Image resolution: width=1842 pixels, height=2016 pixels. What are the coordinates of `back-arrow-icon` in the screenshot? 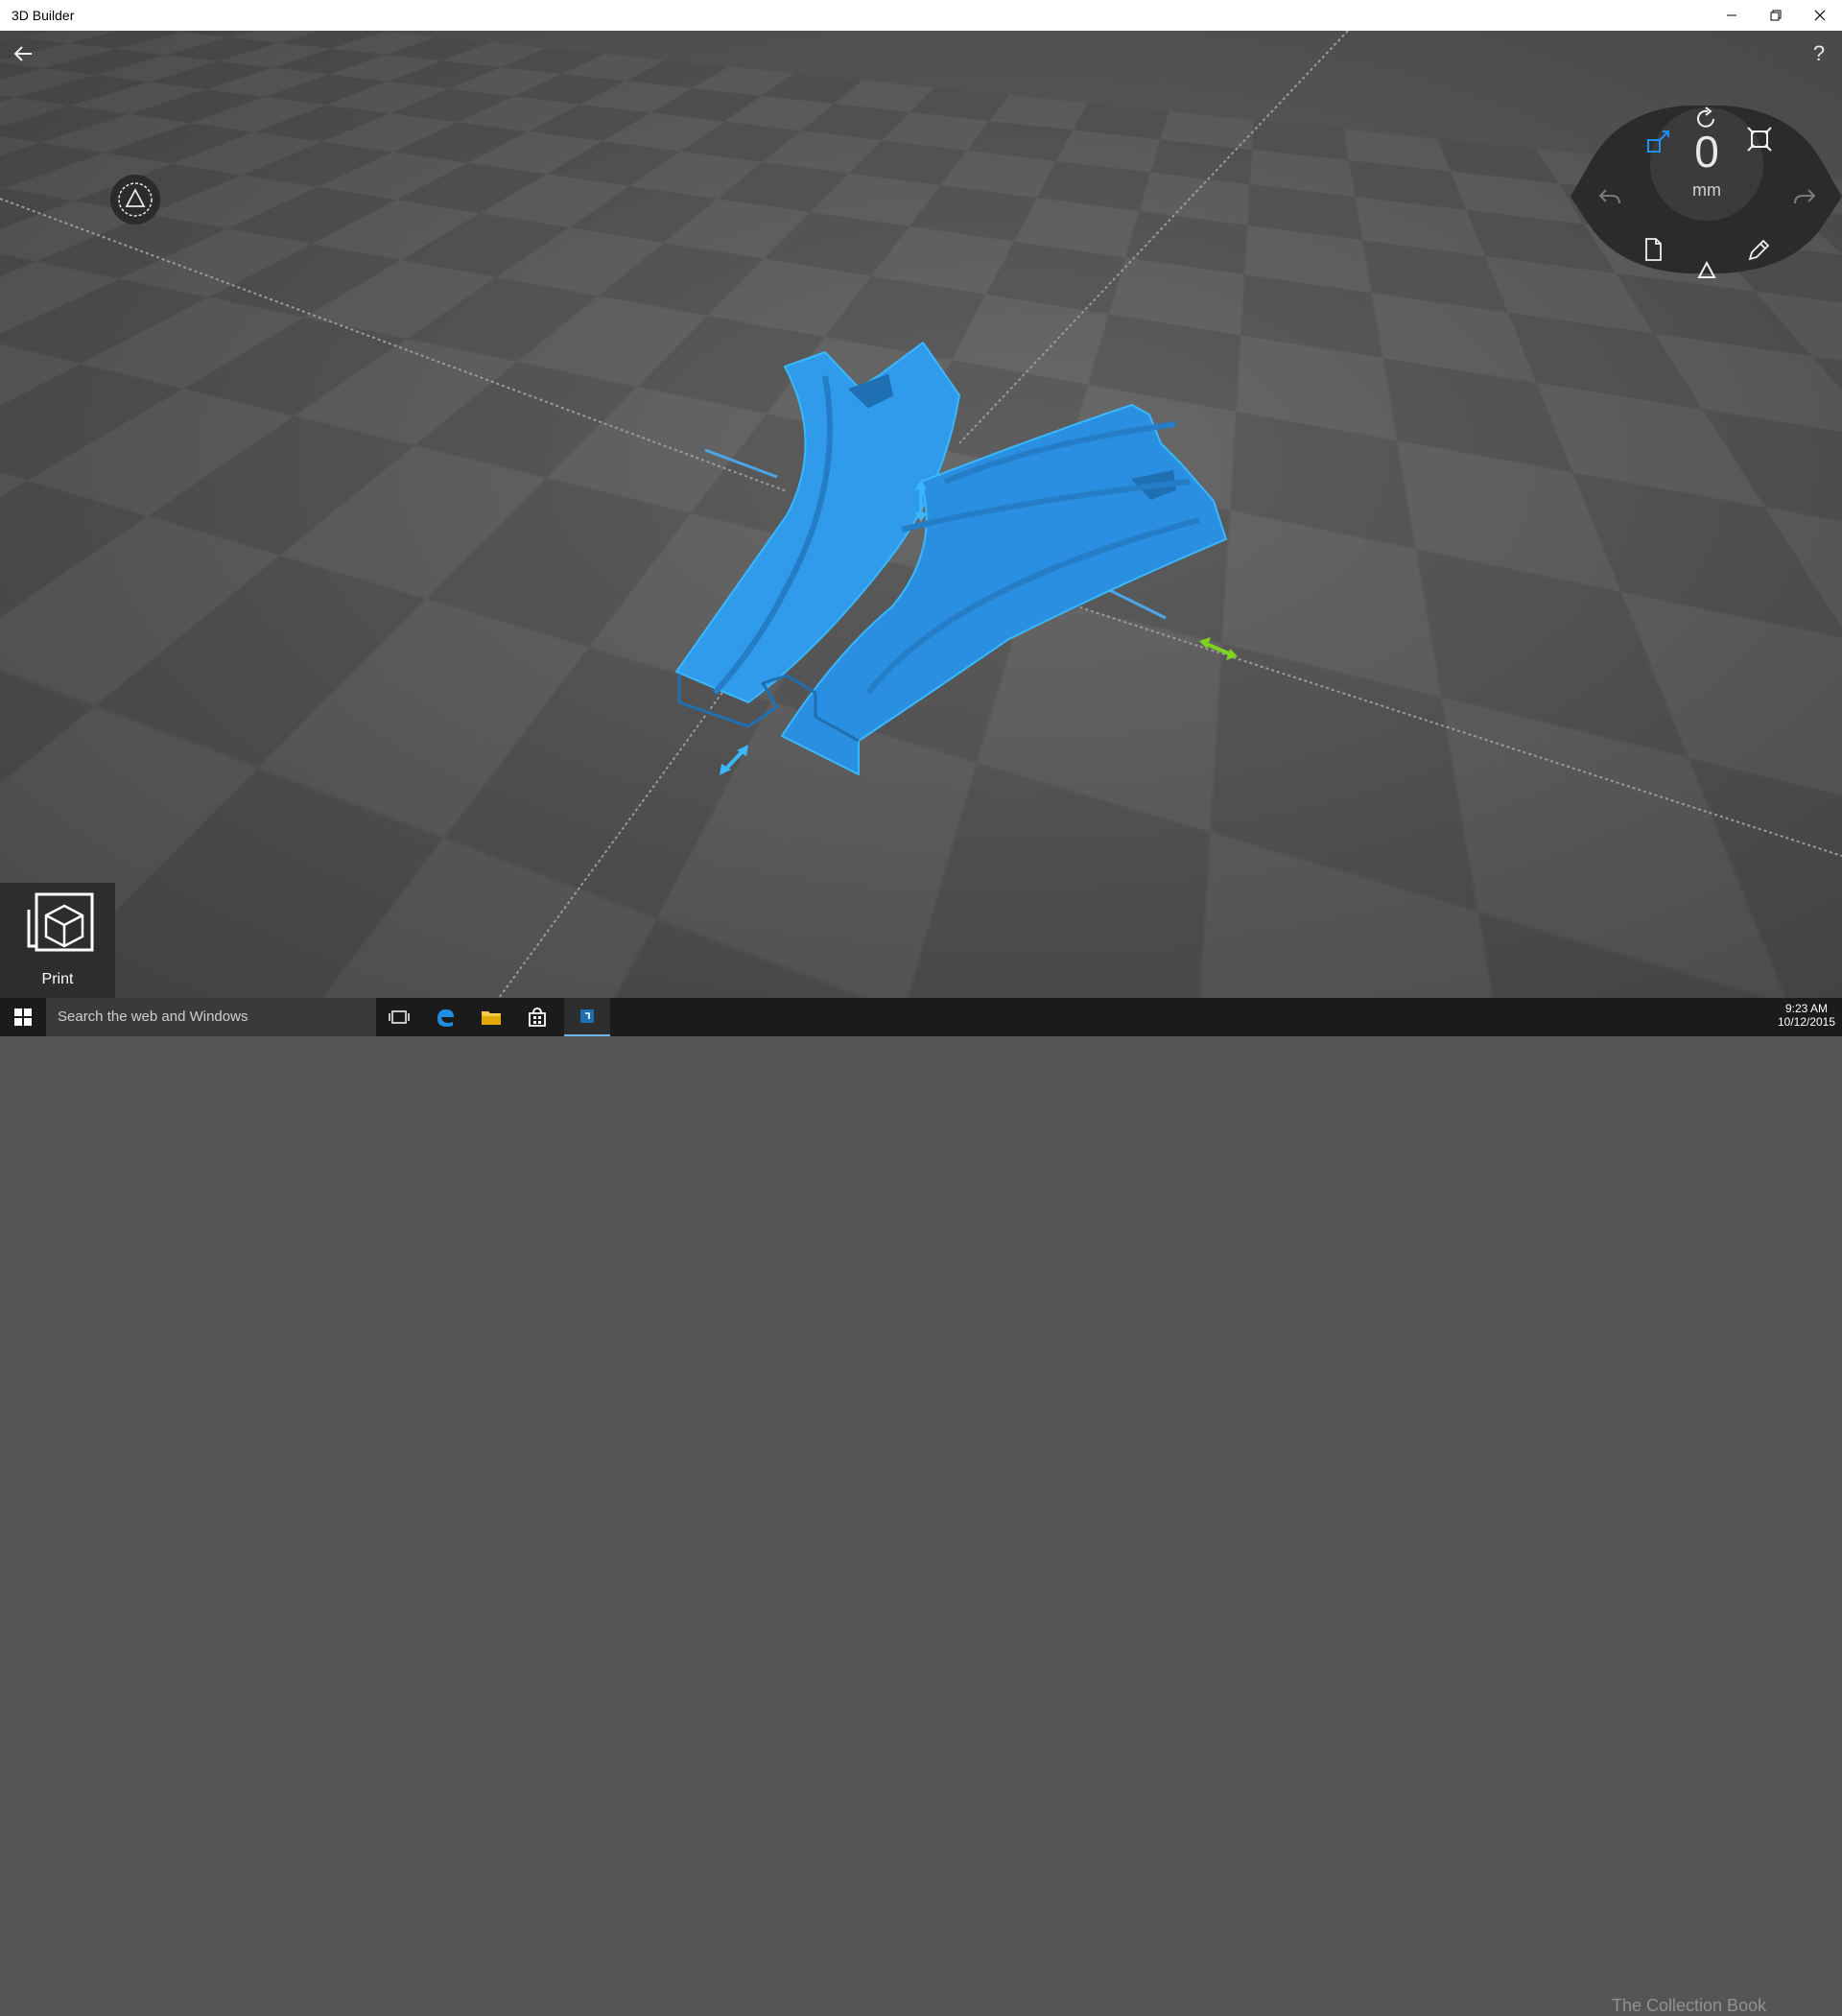 It's located at (22, 53).